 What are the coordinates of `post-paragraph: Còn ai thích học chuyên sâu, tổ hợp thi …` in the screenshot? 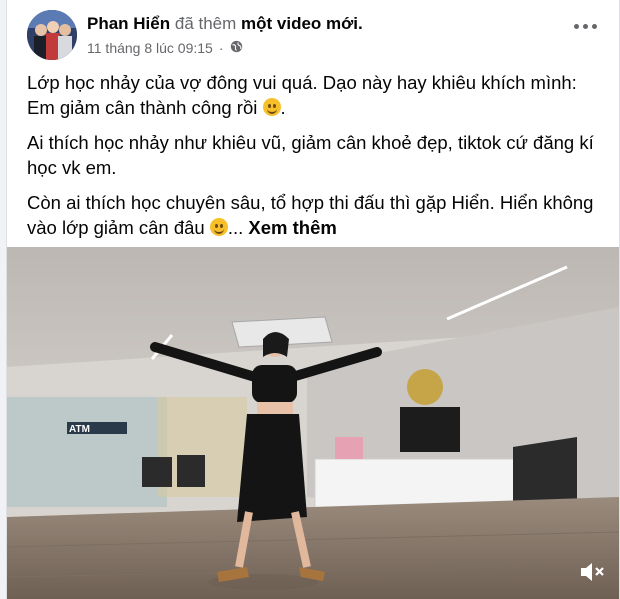 It's located at (317, 215).